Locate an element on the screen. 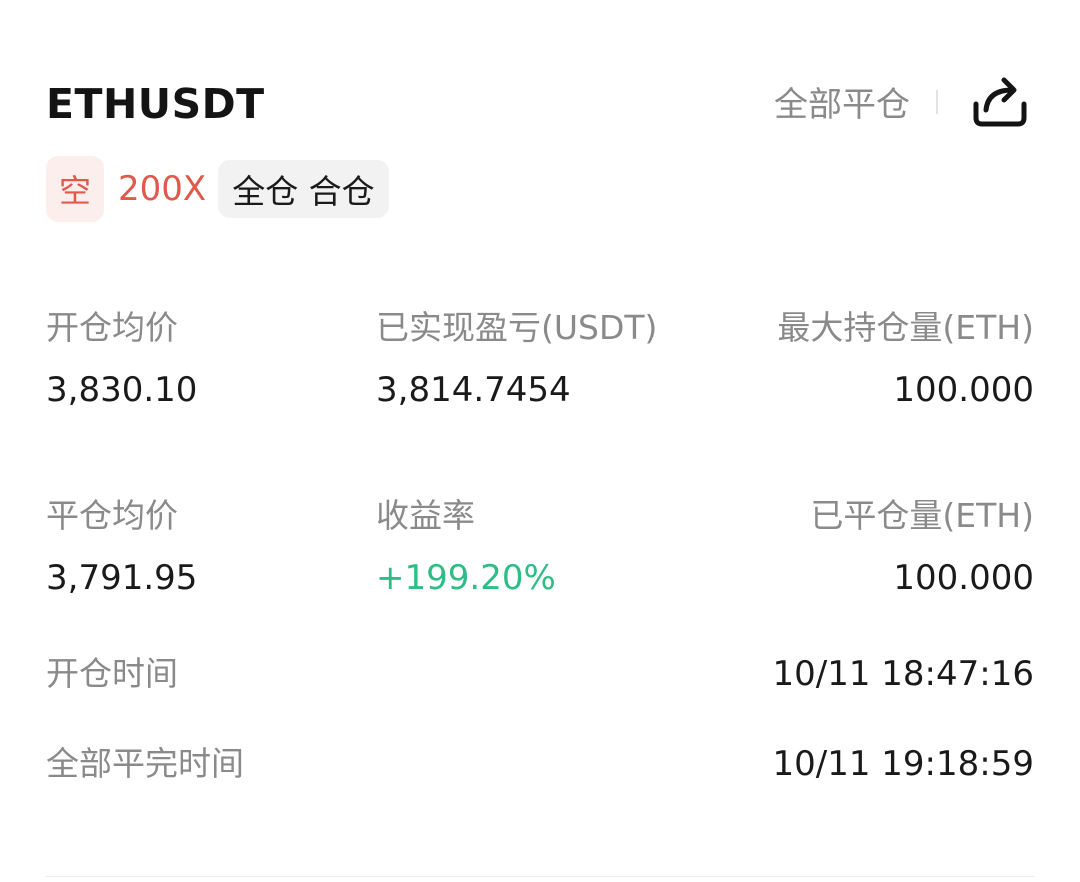 The height and width of the screenshot is (882, 1080). max-position-label: 最大持仓量(ETH) is located at coordinates (905, 327).